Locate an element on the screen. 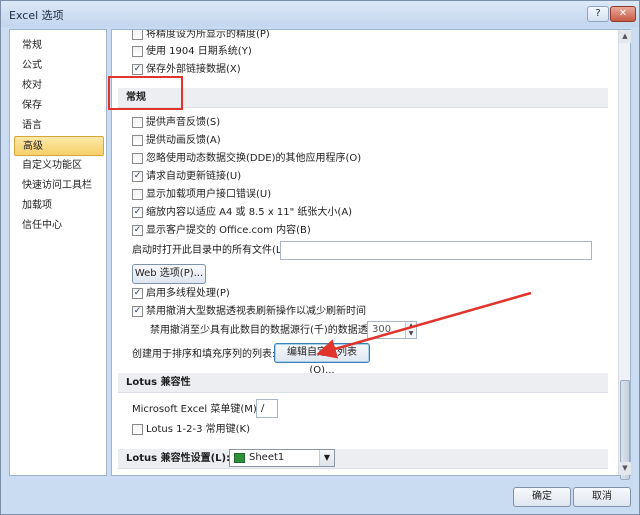 Image resolution: width=640 pixels, height=515 pixels. ok-button: 确定 is located at coordinates (542, 497).